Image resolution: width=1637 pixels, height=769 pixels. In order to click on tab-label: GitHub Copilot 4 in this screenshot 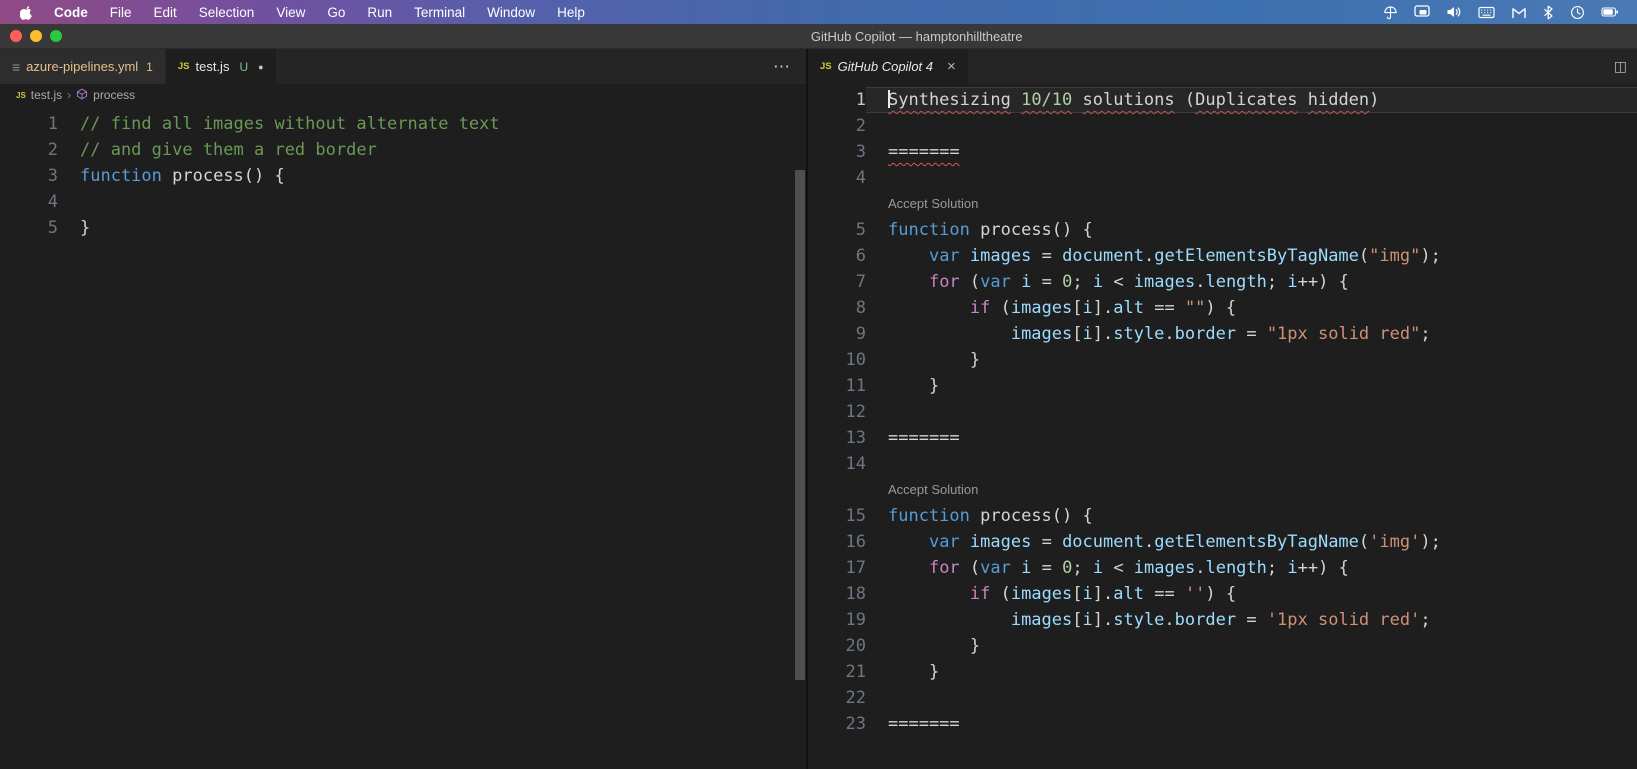, I will do `click(885, 66)`.